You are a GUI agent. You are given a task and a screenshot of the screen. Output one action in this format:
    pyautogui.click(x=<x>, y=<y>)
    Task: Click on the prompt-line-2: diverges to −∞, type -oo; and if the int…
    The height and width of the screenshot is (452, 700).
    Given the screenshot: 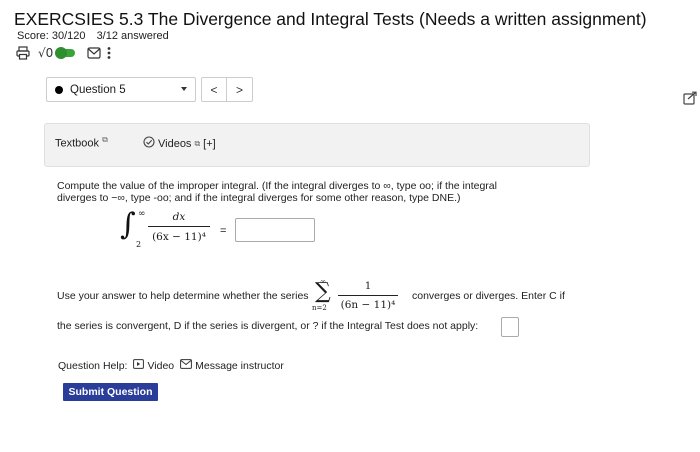 What is the action you would take?
    pyautogui.click(x=259, y=198)
    